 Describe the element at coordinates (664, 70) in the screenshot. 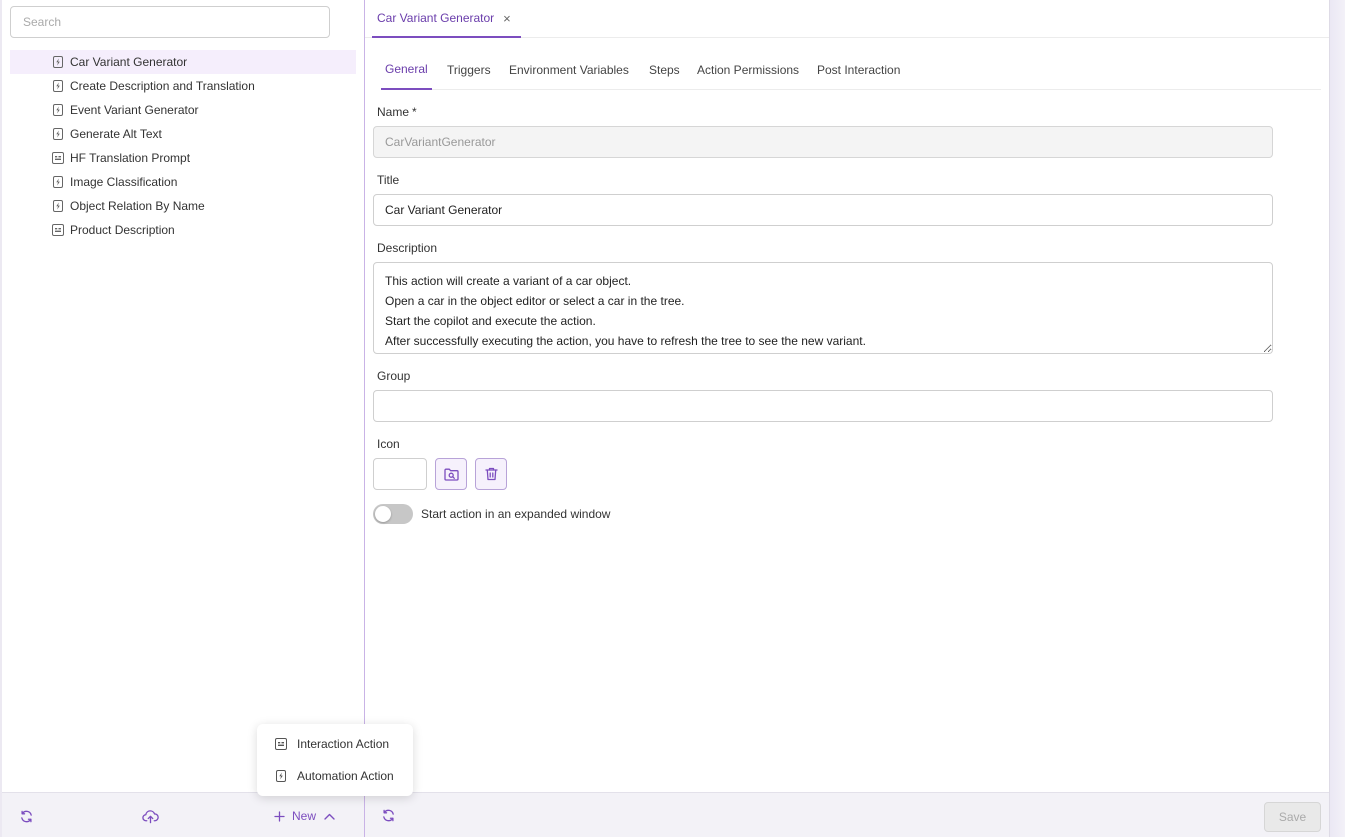

I see `tab-steps: Steps` at that location.